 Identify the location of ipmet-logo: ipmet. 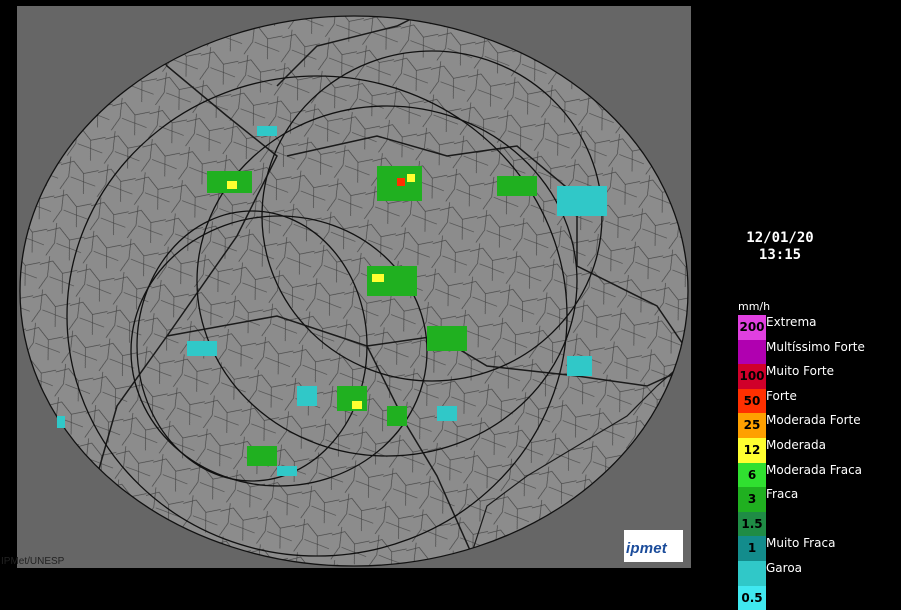
(653, 546).